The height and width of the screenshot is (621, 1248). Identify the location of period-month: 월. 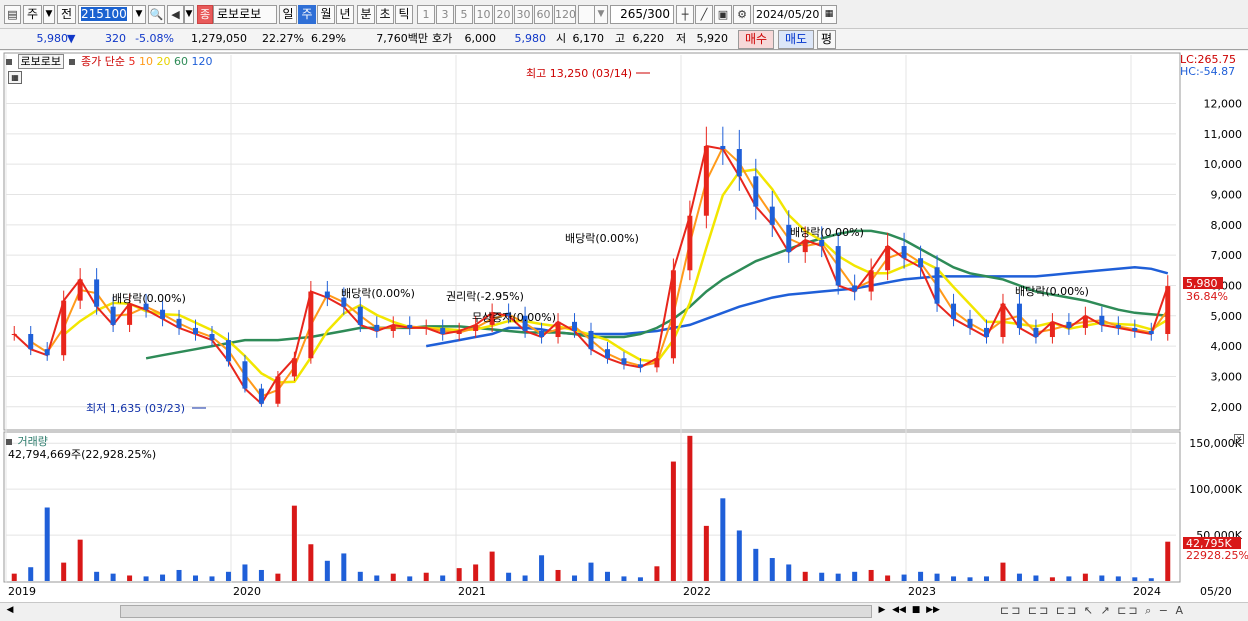
(326, 14).